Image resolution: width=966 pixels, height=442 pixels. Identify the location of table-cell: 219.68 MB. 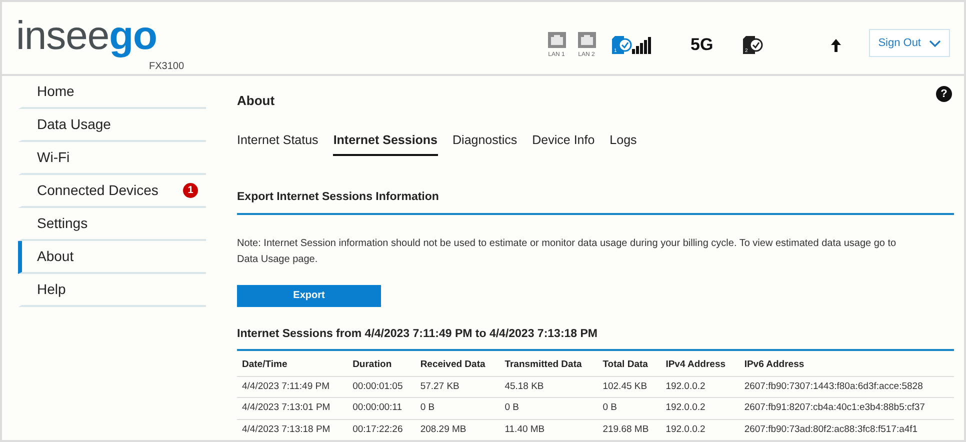
(629, 429).